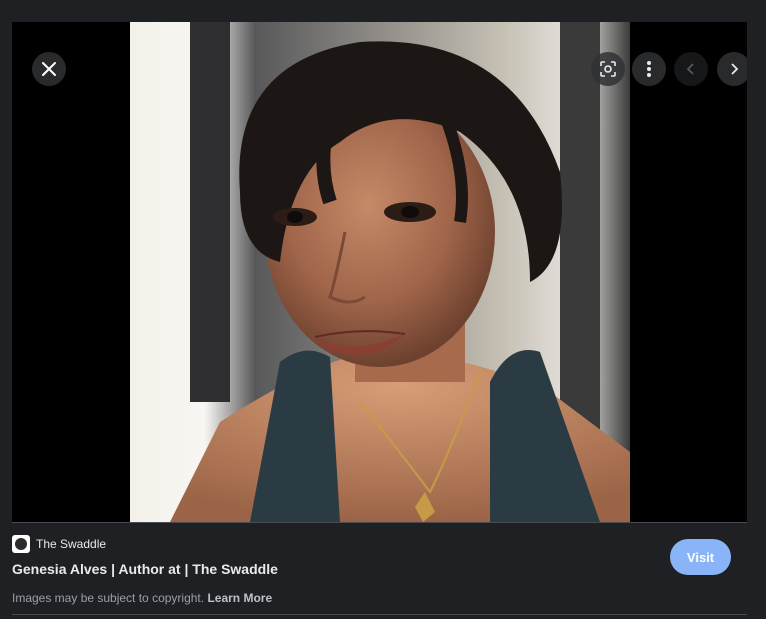 The width and height of the screenshot is (766, 619). What do you see at coordinates (71, 544) in the screenshot?
I see `source-name: The Swaddle` at bounding box center [71, 544].